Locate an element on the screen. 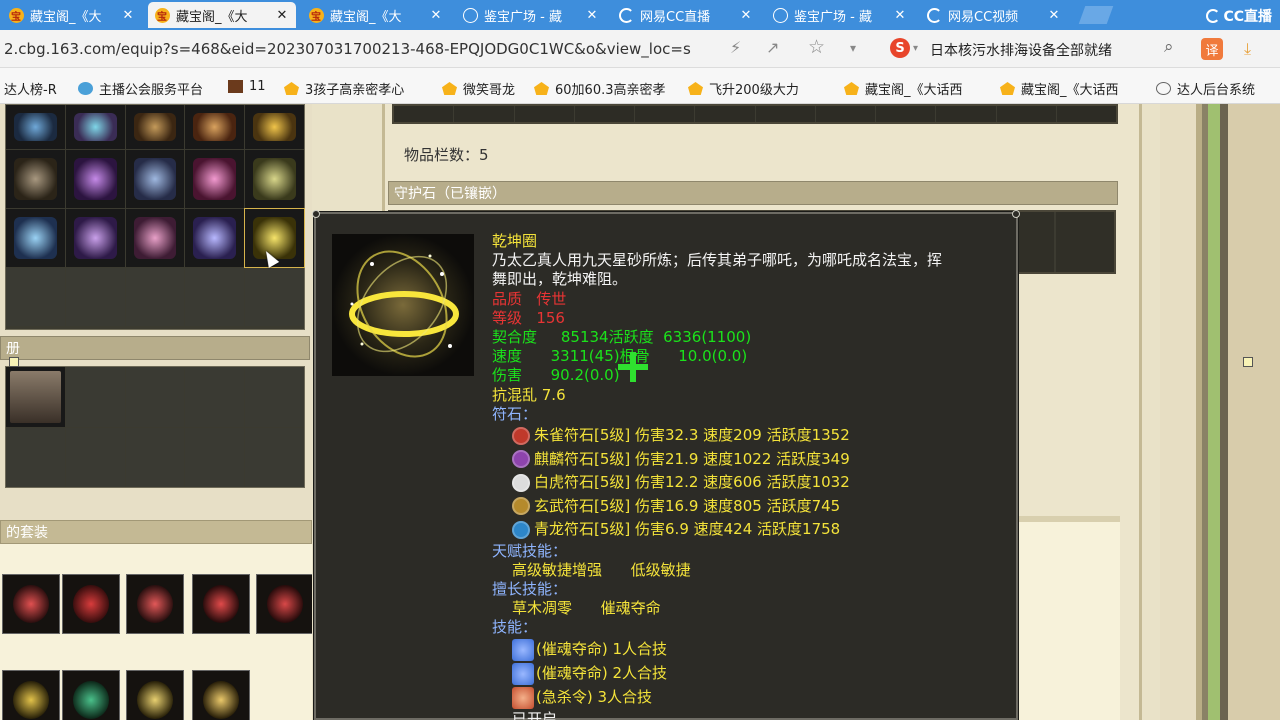 The image size is (1280, 720). hit-value: 10.0(0.0) is located at coordinates (713, 356).